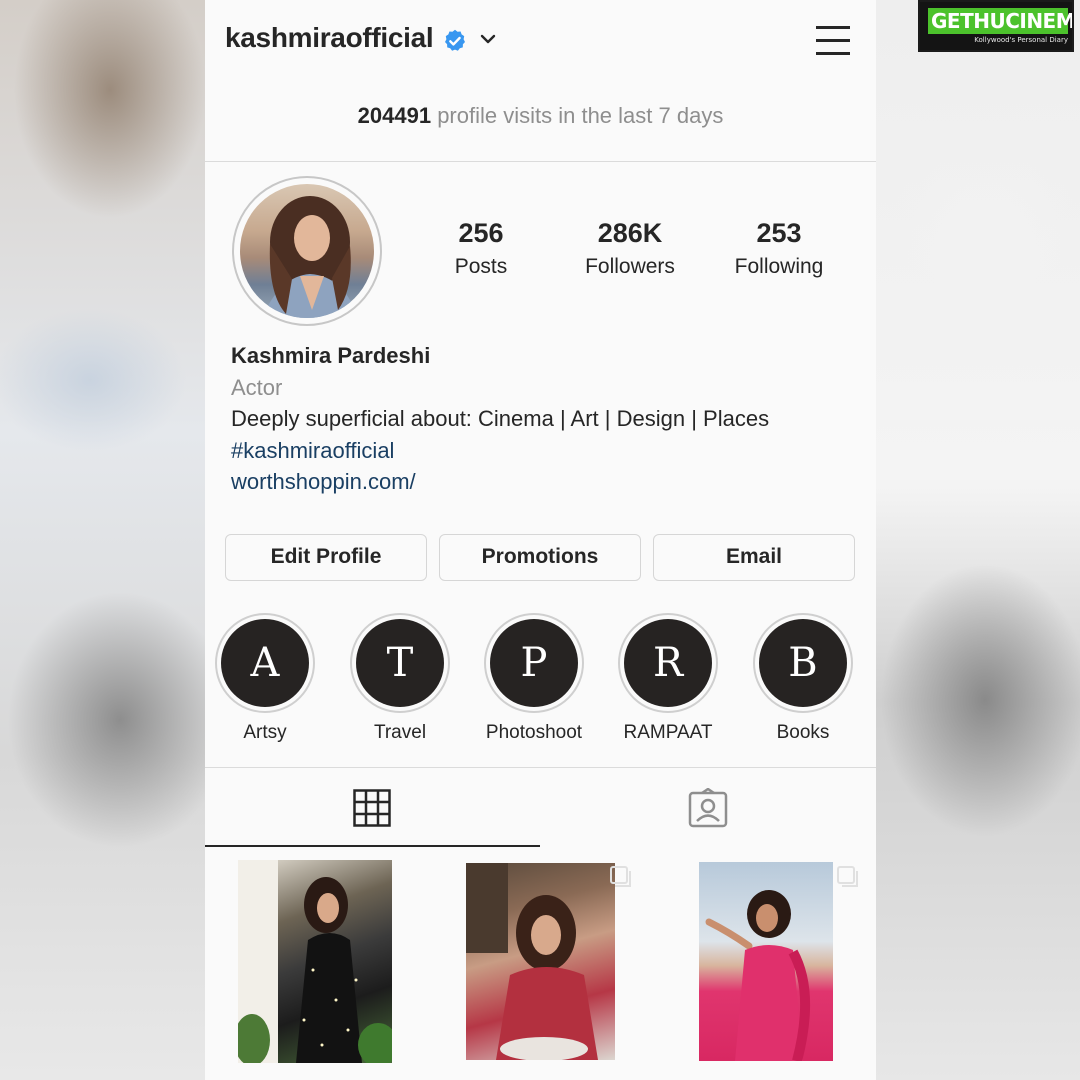 This screenshot has height=1080, width=1080. Describe the element at coordinates (400, 732) in the screenshot. I see `highlight-label: Travel` at that location.